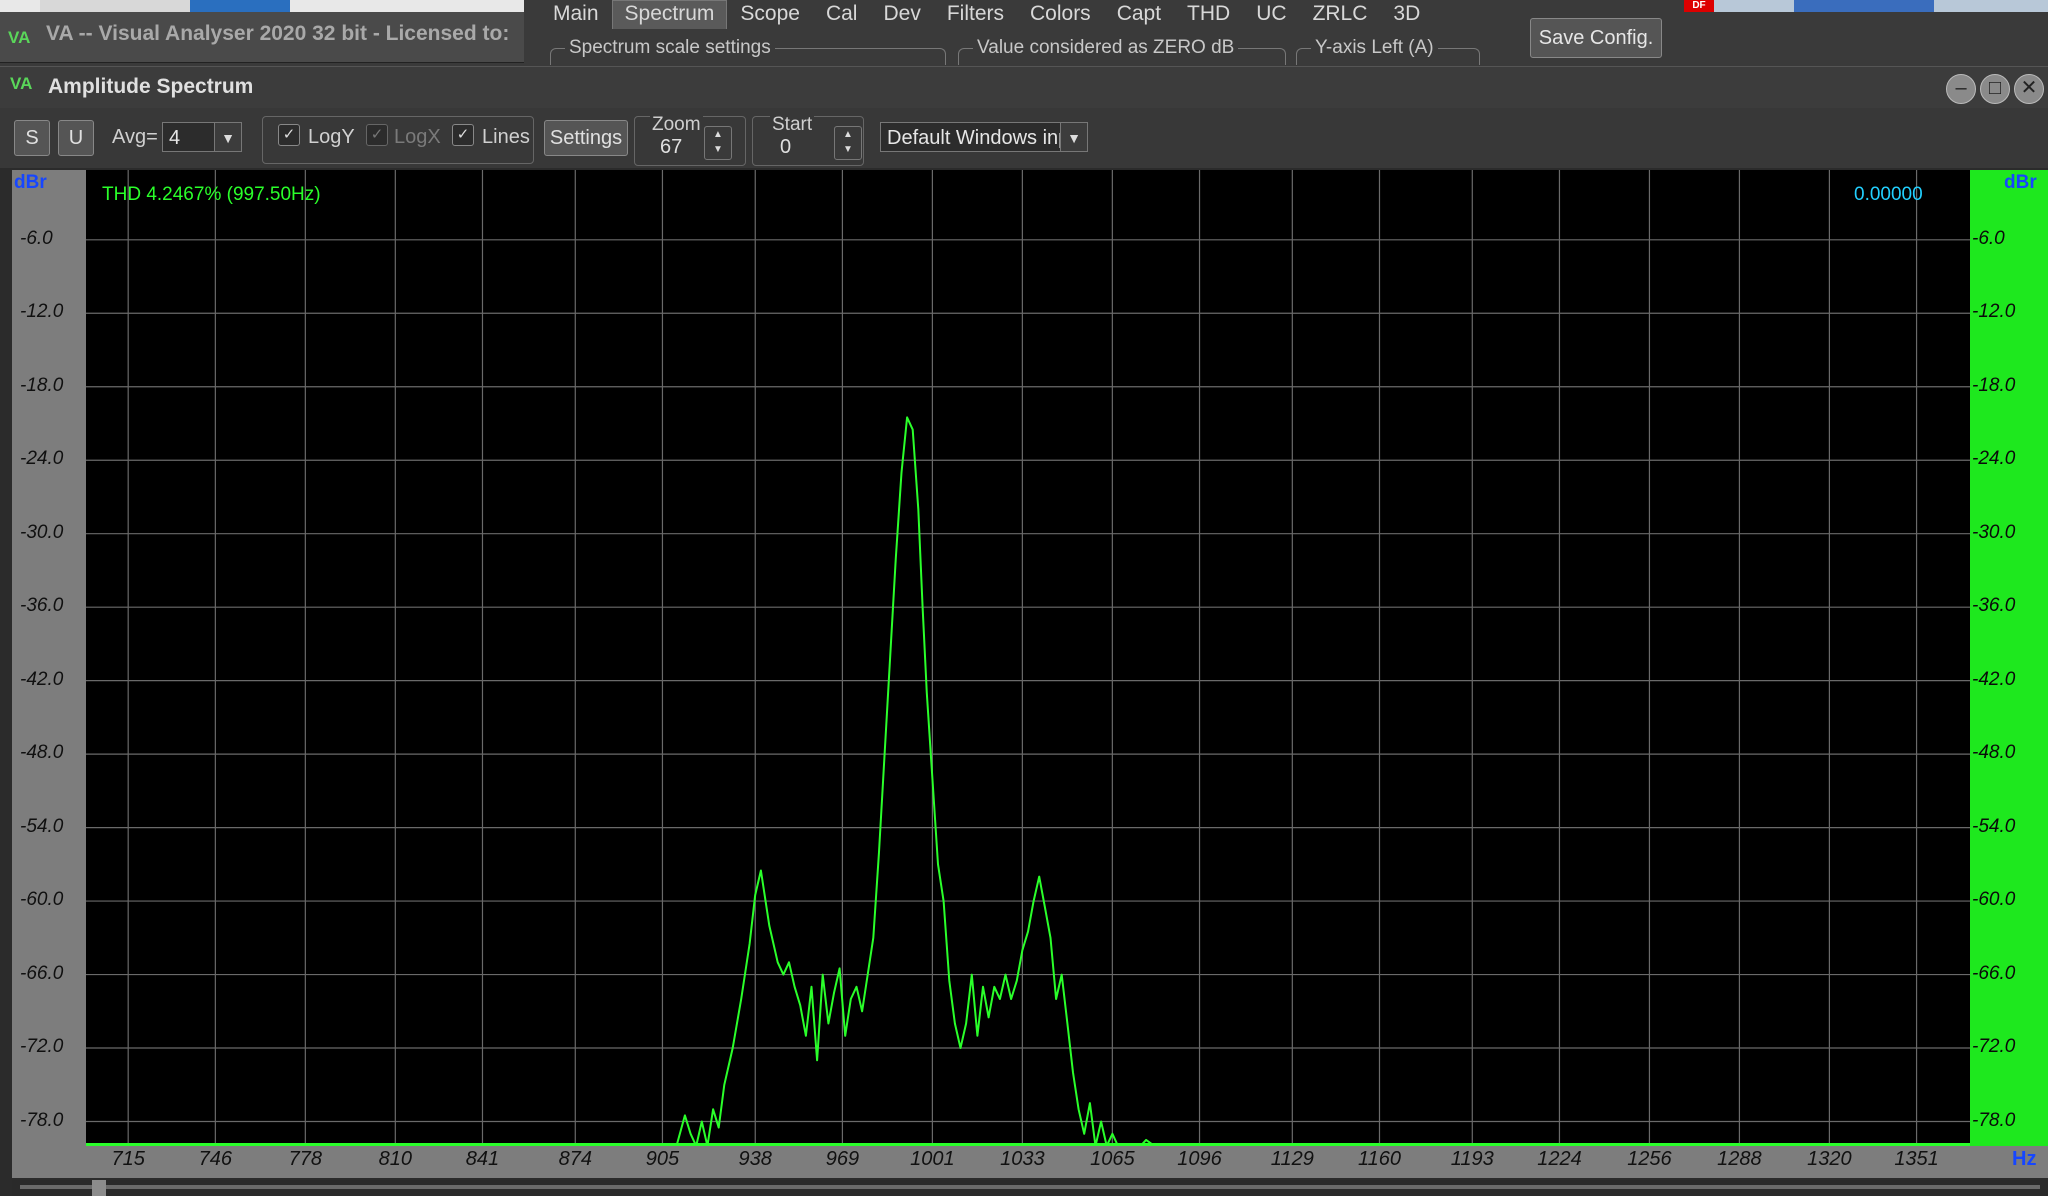 Image resolution: width=2048 pixels, height=1196 pixels. What do you see at coordinates (1988, 238) in the screenshot?
I see `y-tick-label-right: -6.0` at bounding box center [1988, 238].